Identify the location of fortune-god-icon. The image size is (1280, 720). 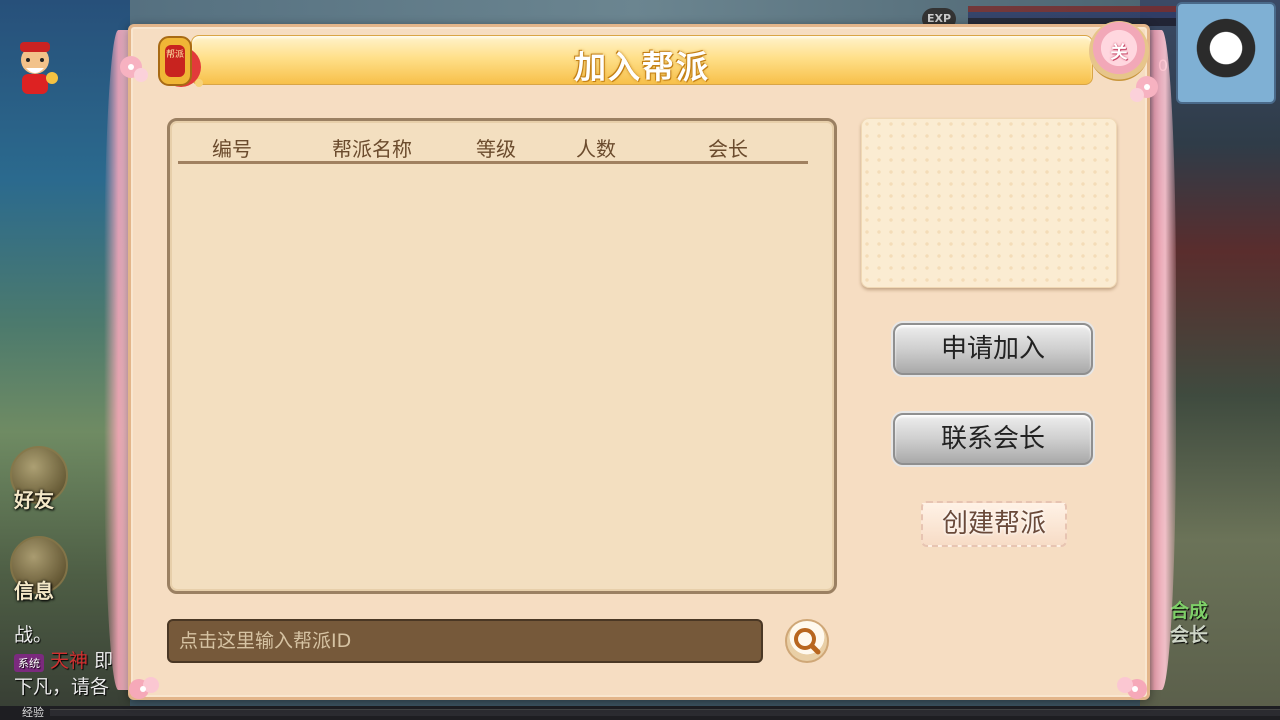
(35, 68).